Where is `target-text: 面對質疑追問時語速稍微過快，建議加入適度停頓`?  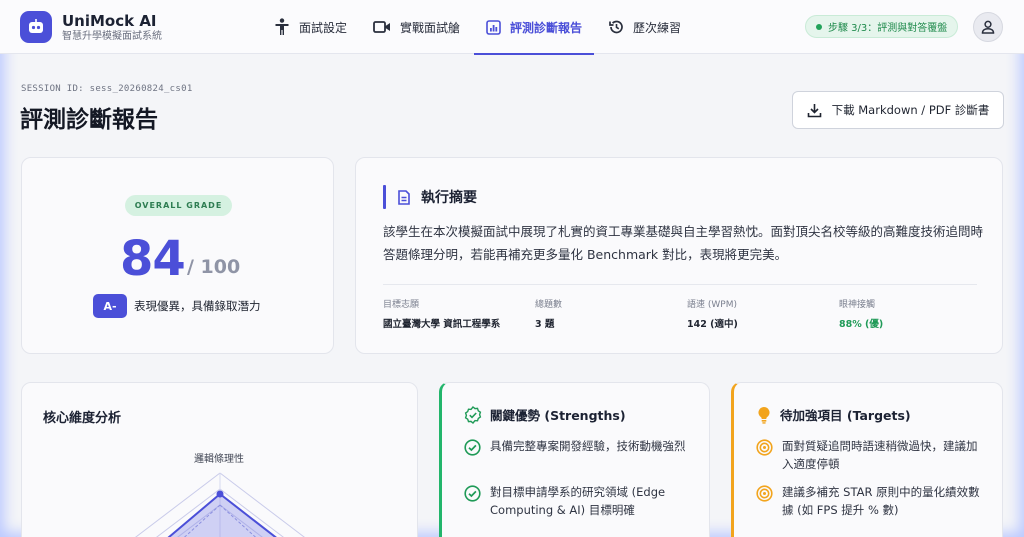
target-text: 面對質疑追問時語速稍微過快，建議加入適度停頓 is located at coordinates (880, 455).